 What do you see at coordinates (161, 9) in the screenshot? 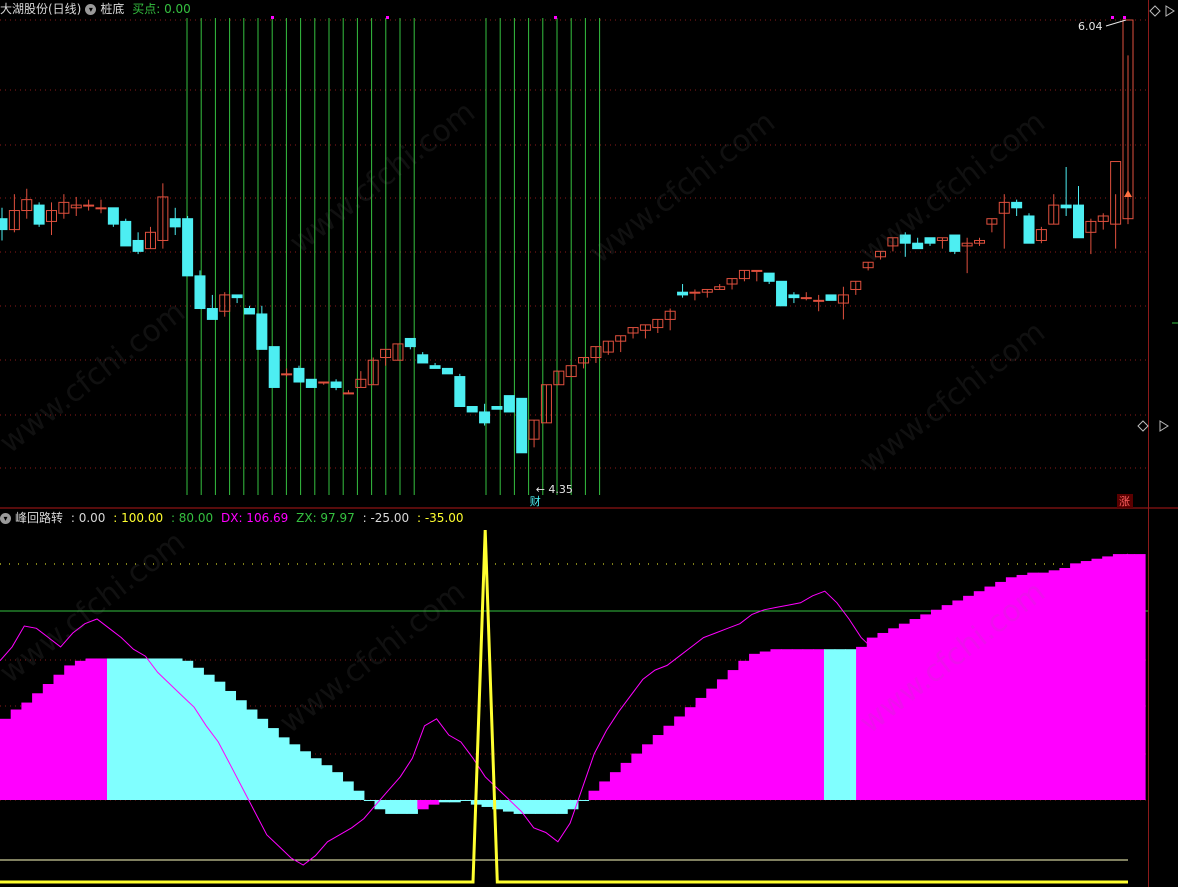
I see `buy-point-value: 买点: 0.00` at bounding box center [161, 9].